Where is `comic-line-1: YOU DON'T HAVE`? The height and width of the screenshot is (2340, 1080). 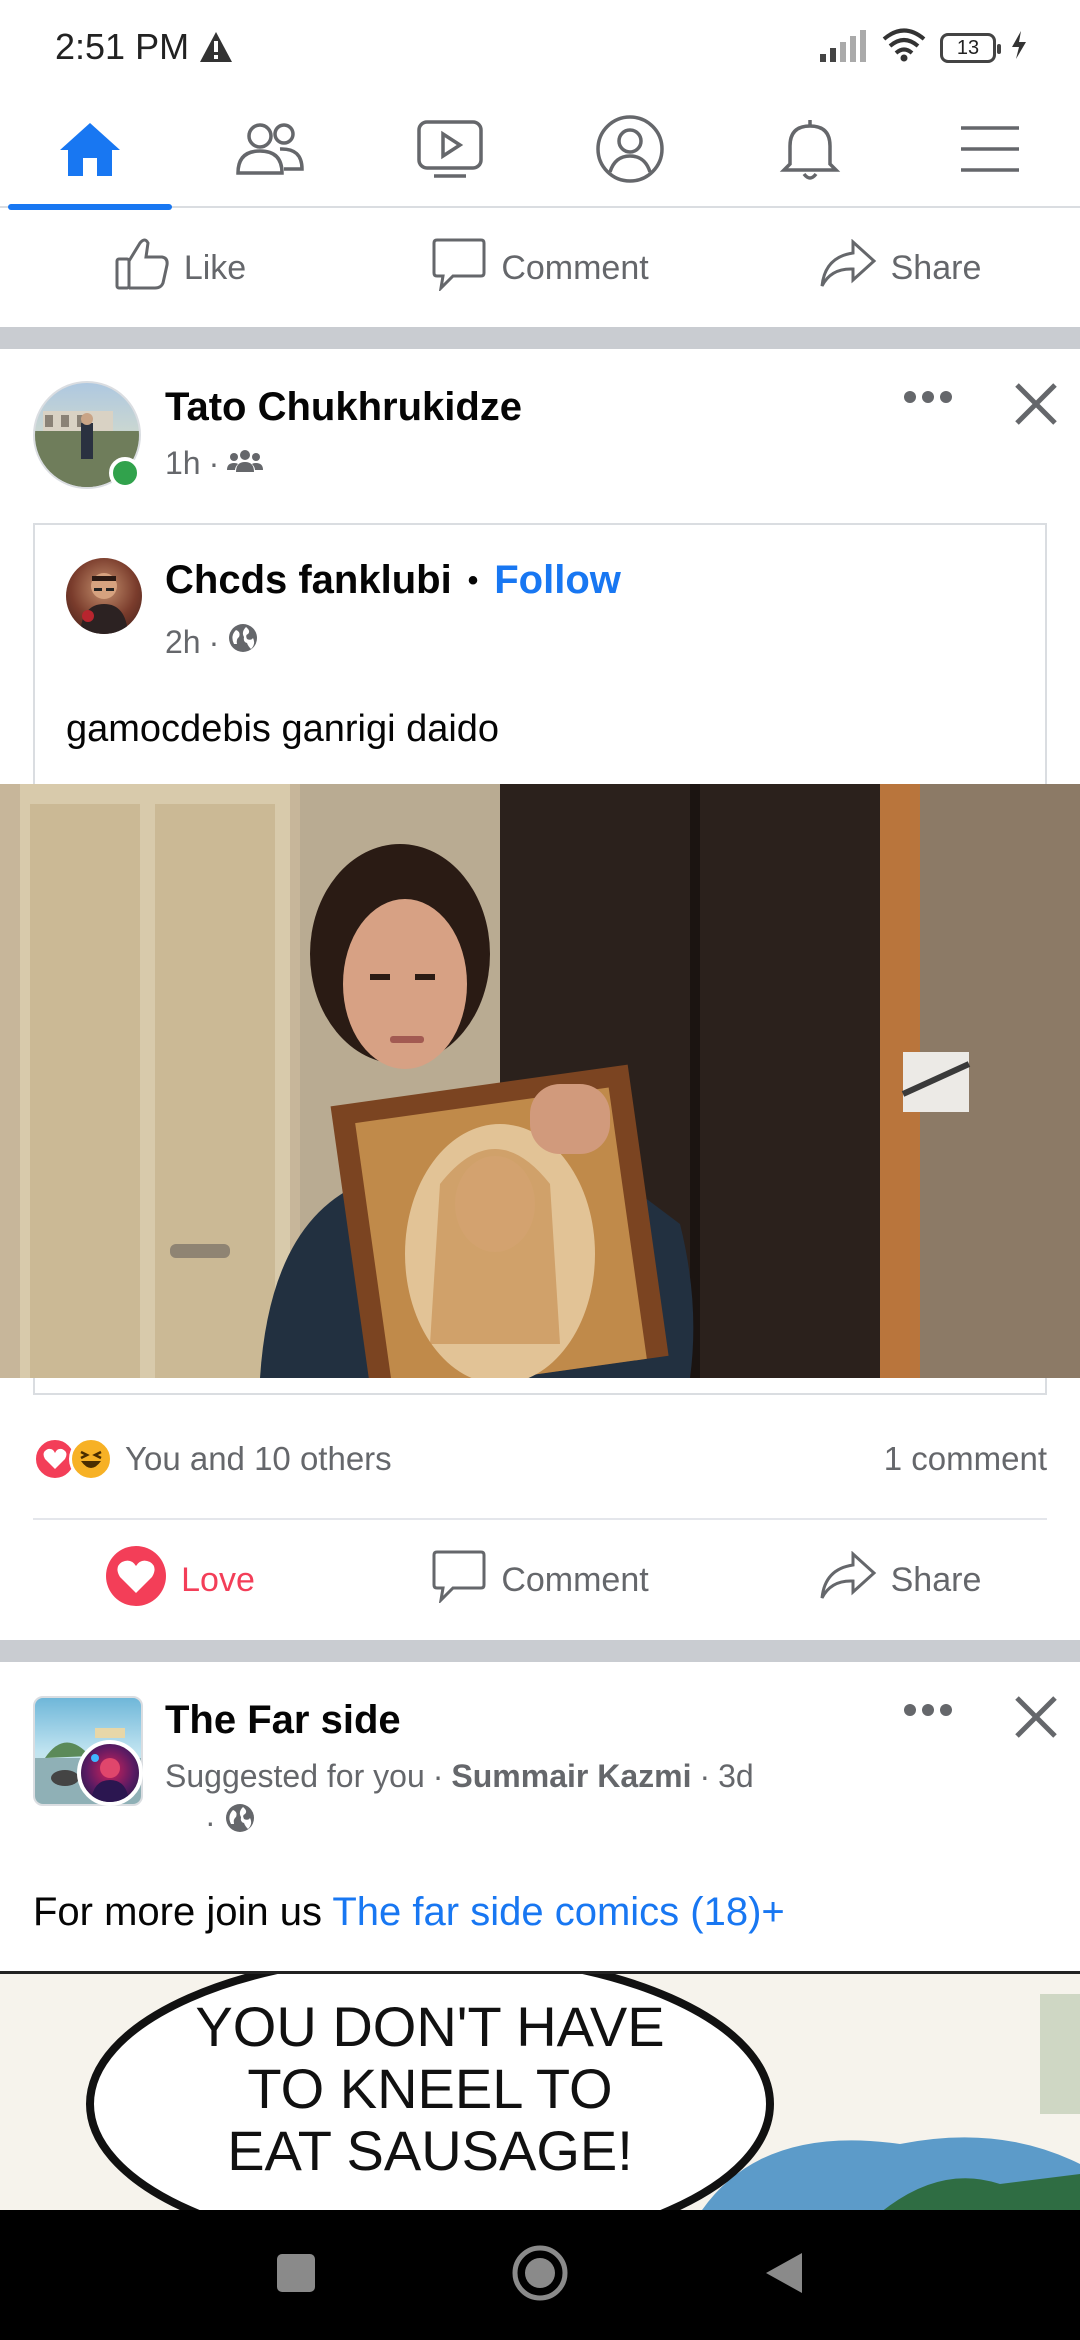
comic-line-1: YOU DON'T HAVE is located at coordinates (430, 2026).